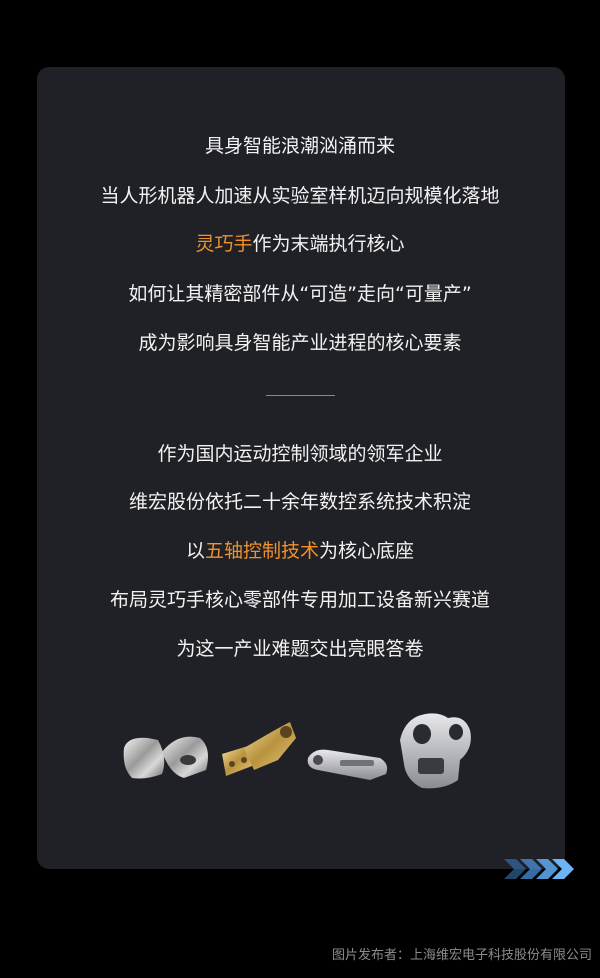 This screenshot has height=978, width=600. I want to click on steel-shell-part, so click(165, 757).